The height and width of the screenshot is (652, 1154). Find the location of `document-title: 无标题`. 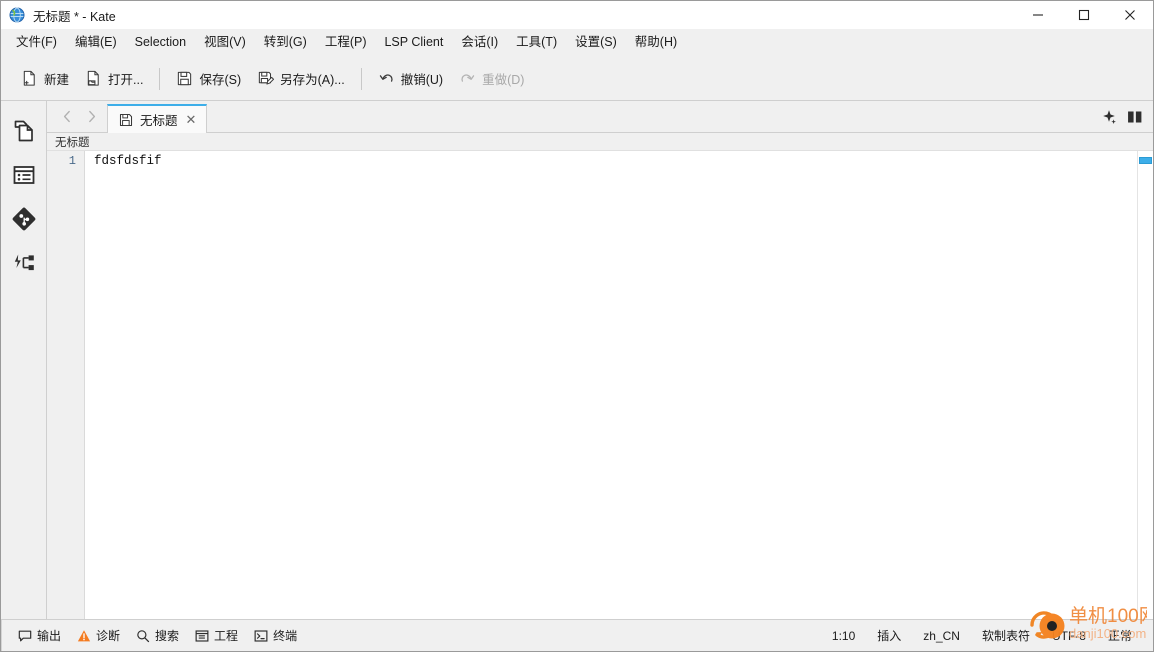

document-title: 无标题 is located at coordinates (72, 142).